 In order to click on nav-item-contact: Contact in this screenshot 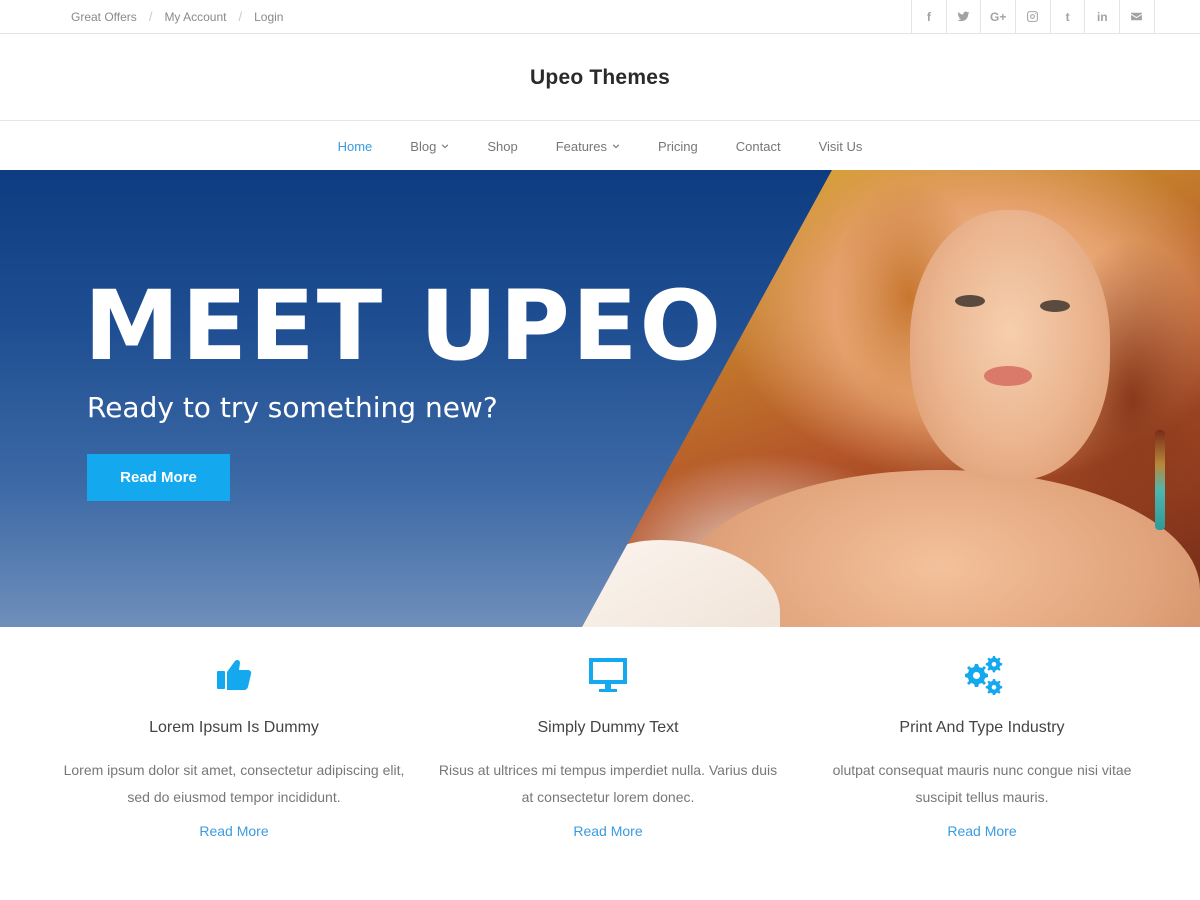, I will do `click(758, 146)`.